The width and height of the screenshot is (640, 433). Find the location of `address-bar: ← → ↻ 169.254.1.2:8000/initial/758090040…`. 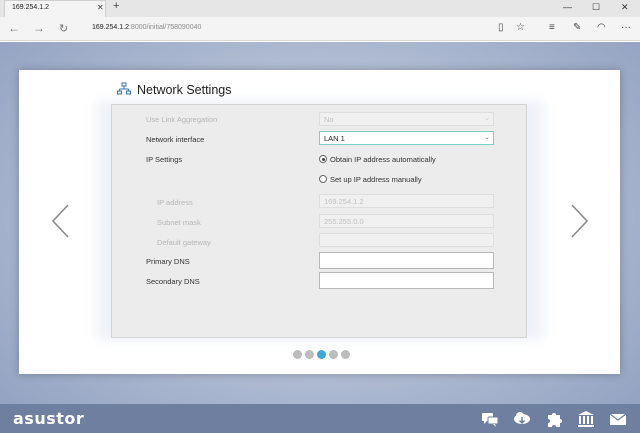

address-bar: ← → ↻ 169.254.1.2:8000/initial/758090040… is located at coordinates (320, 29).